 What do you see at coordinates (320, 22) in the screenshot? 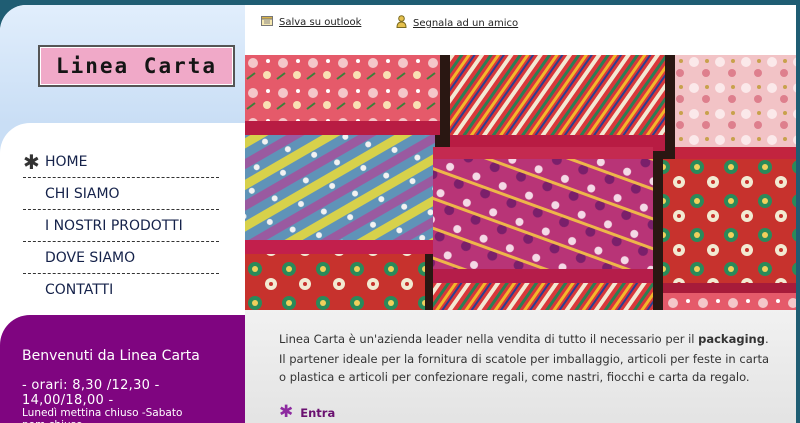
I see `save-outlook-label: Salva su outlook` at bounding box center [320, 22].